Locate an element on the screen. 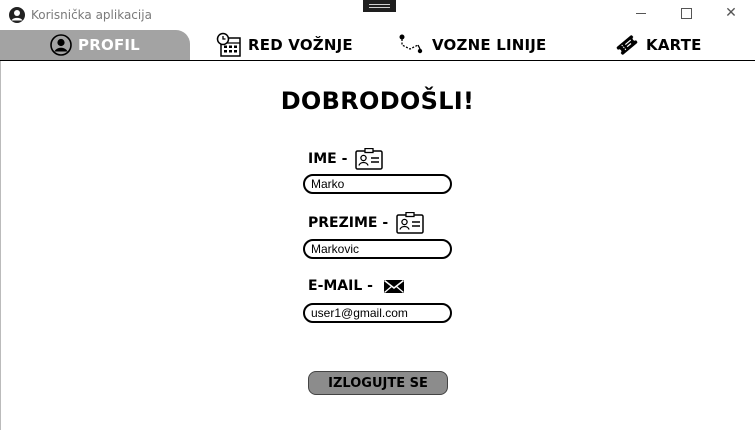 This screenshot has height=430, width=755. tab-label: KARTE is located at coordinates (674, 45).